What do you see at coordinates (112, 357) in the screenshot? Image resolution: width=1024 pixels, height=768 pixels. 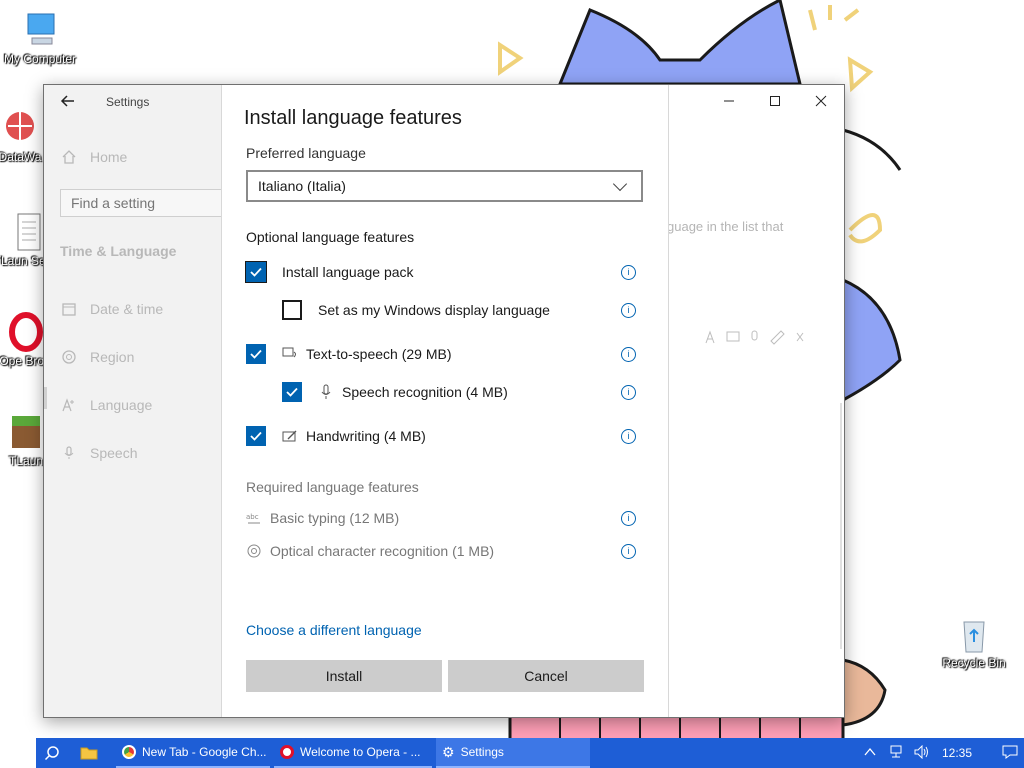 I see `sidebar-item-label: Region` at bounding box center [112, 357].